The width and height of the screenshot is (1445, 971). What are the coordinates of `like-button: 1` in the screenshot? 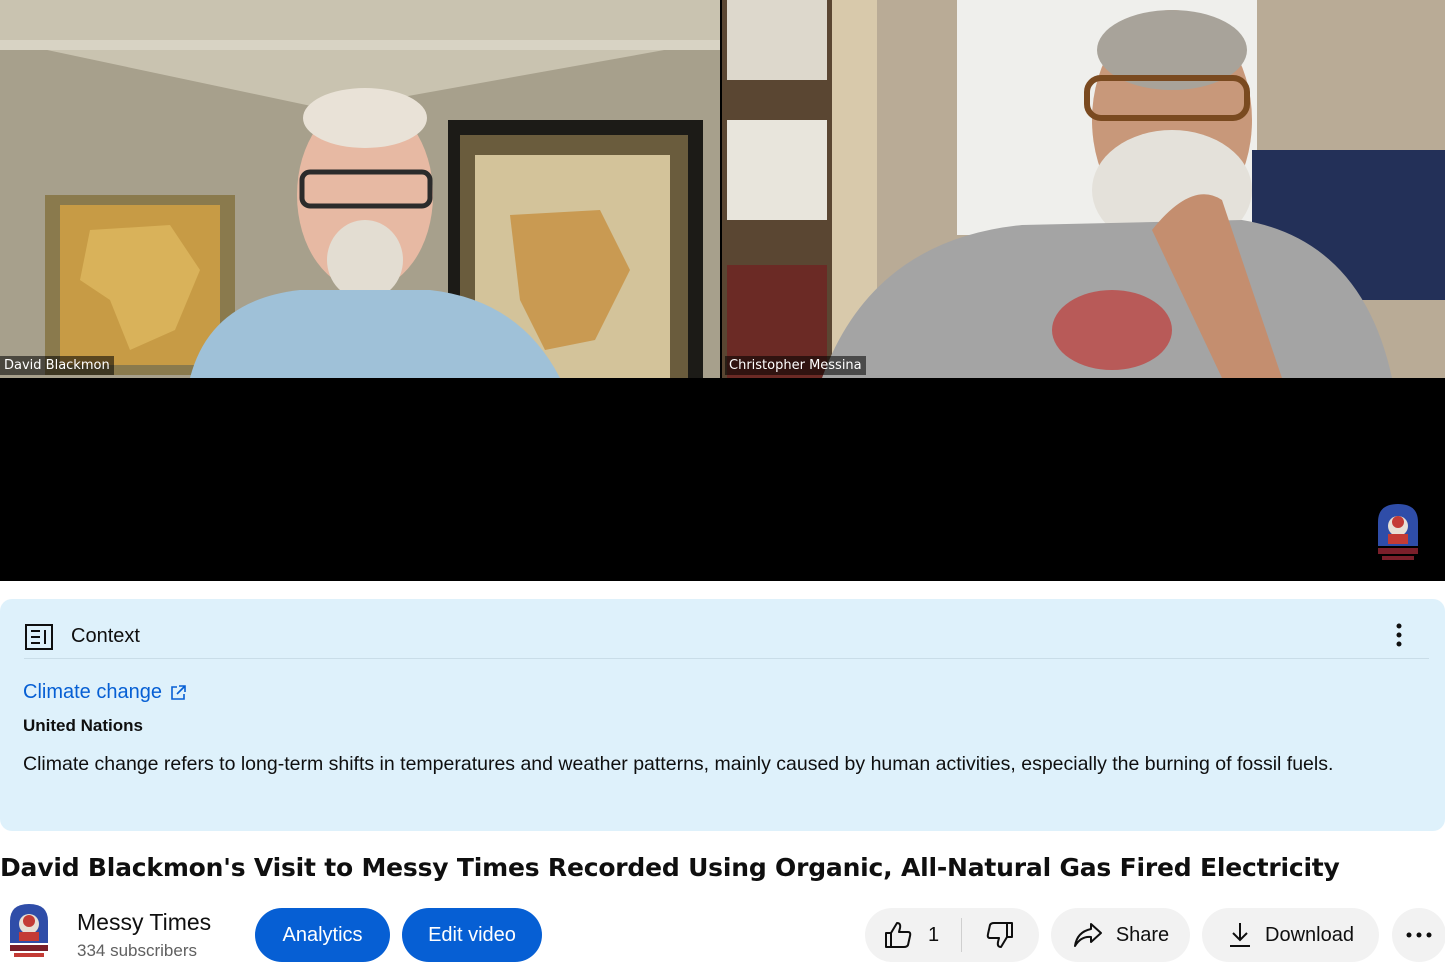 It's located at (913, 935).